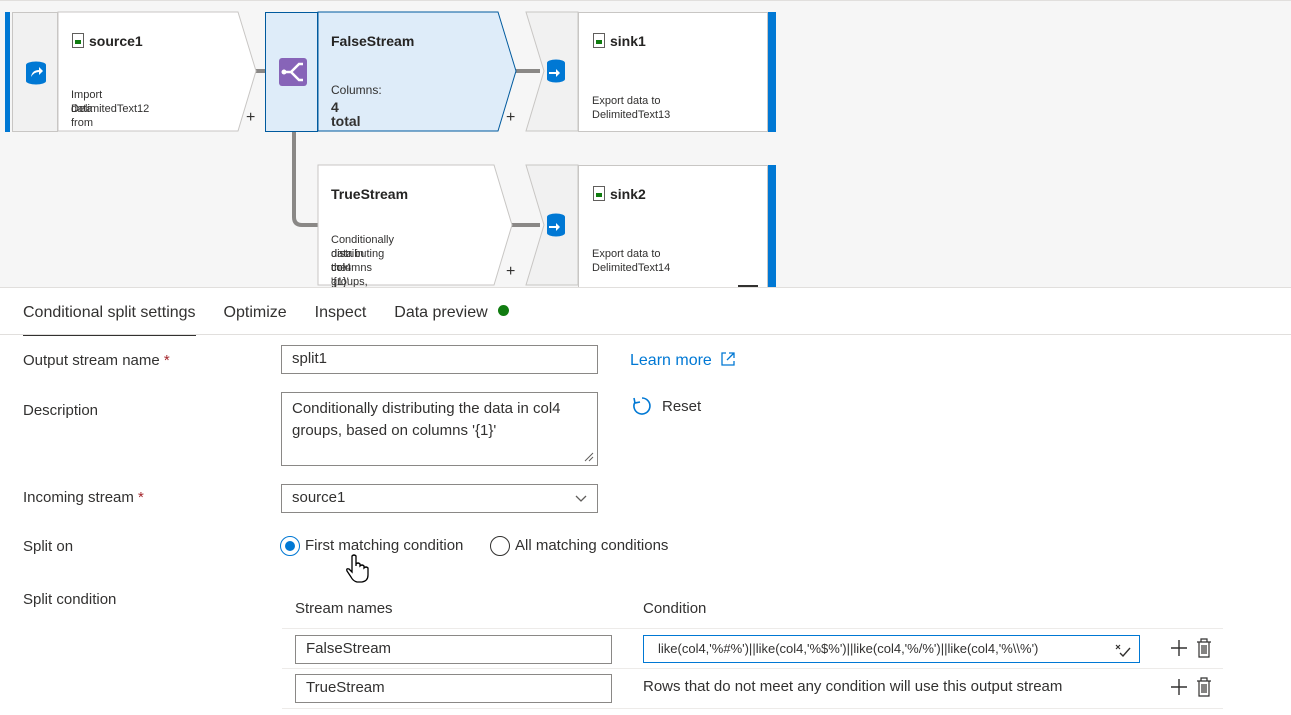 The height and width of the screenshot is (715, 1291). What do you see at coordinates (682, 406) in the screenshot?
I see `reset-label: Reset` at bounding box center [682, 406].